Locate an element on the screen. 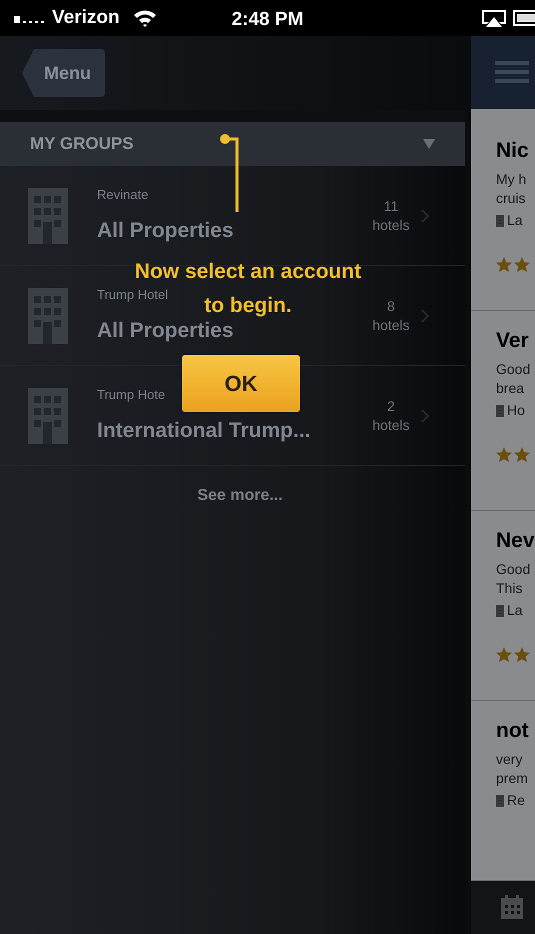 This screenshot has height=934, width=535. hotel-name: Re is located at coordinates (516, 800).